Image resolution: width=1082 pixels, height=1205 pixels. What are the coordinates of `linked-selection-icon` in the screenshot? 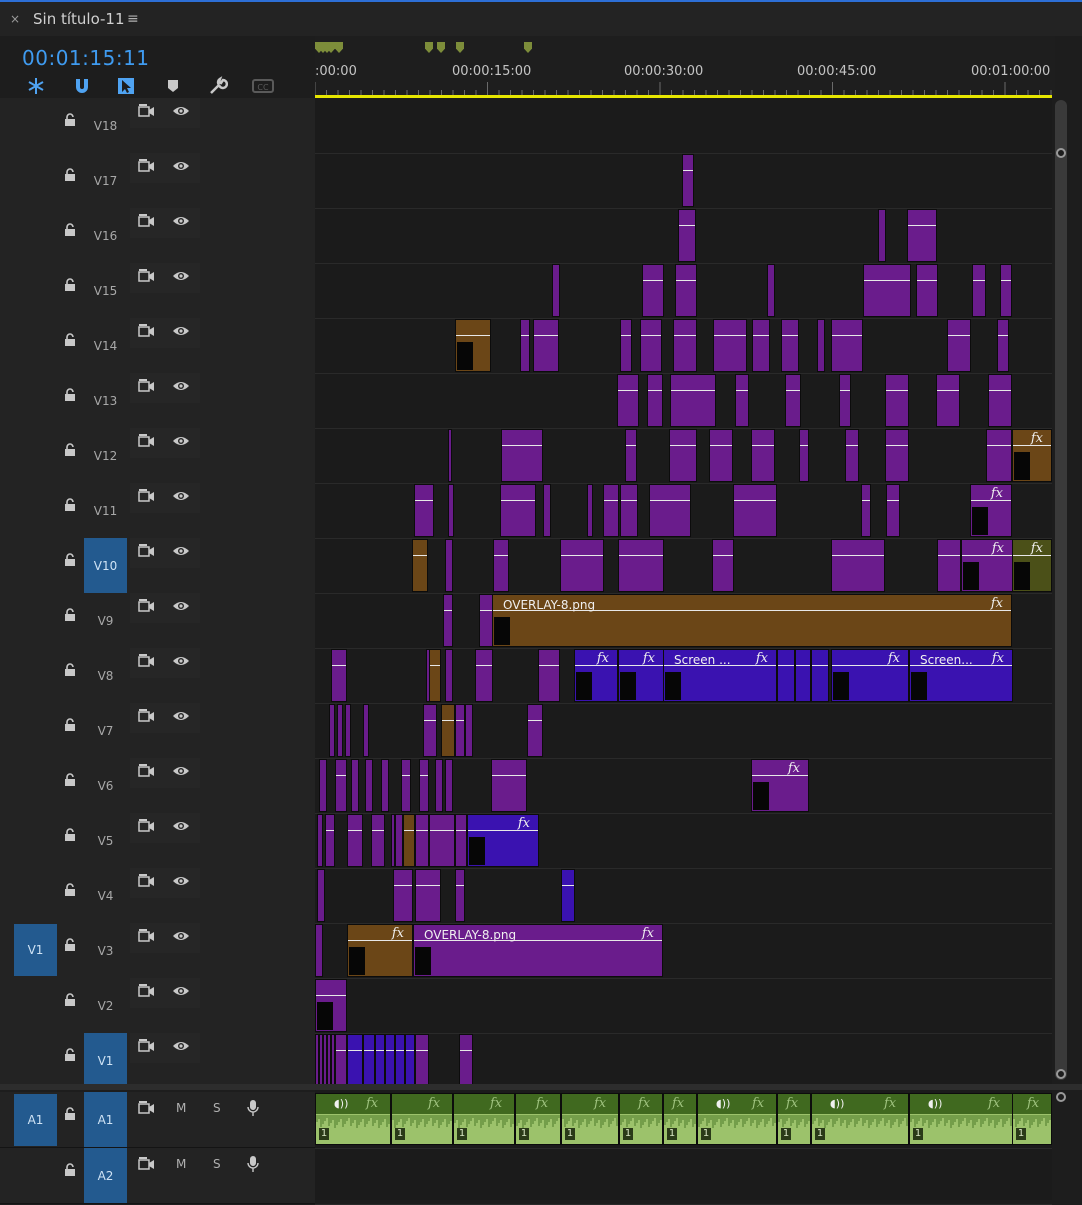 It's located at (126, 86).